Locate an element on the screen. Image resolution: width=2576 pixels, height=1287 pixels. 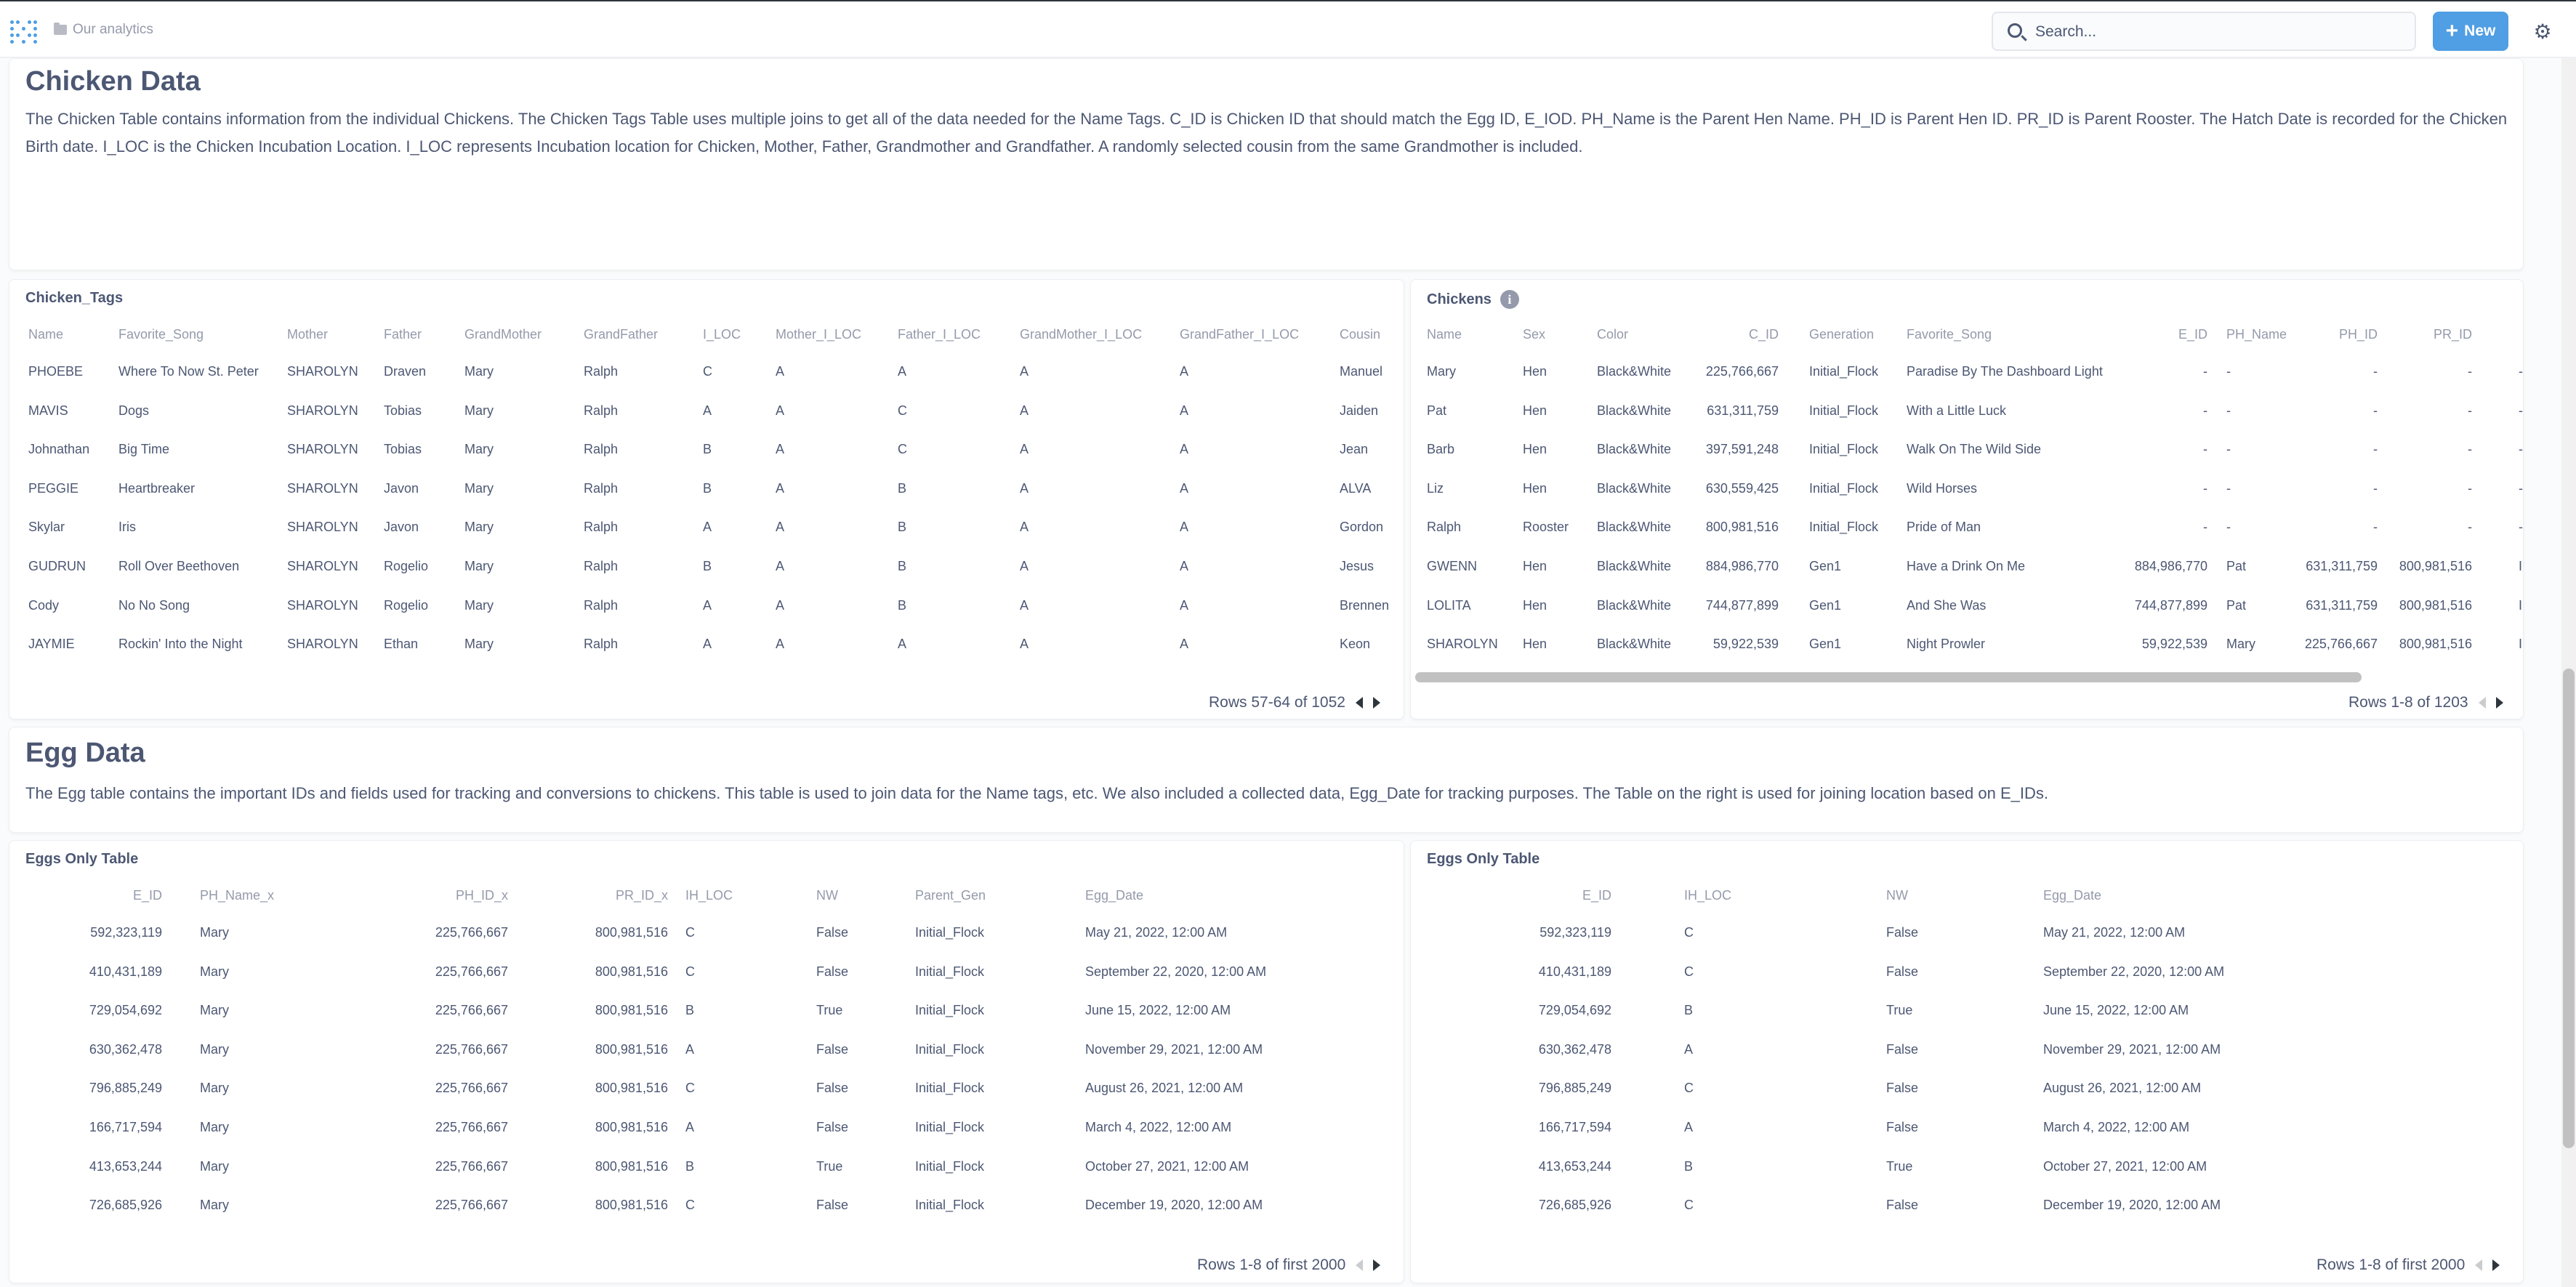
table-cell: LOLITA is located at coordinates (1467, 605).